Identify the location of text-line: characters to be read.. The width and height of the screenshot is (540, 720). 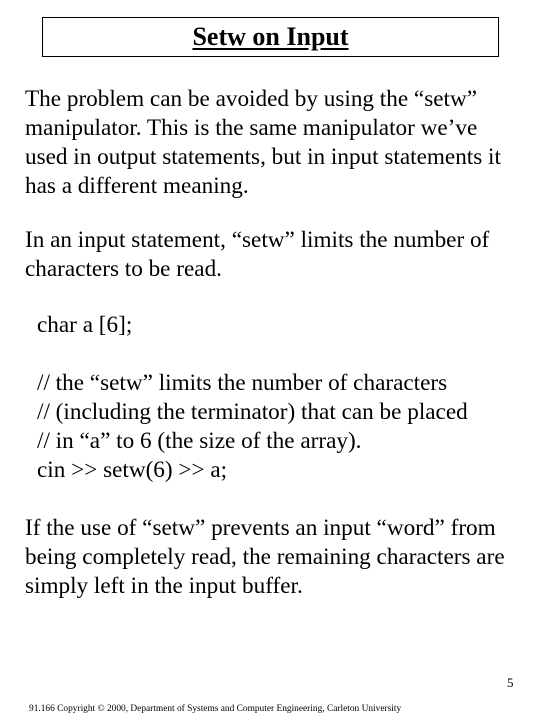
(123, 269).